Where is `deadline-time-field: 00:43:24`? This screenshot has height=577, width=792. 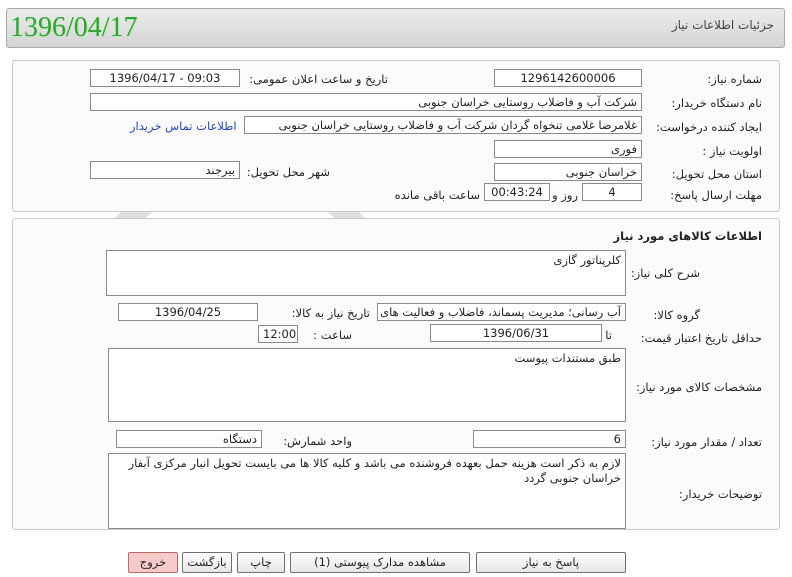
deadline-time-field: 00:43:24 is located at coordinates (517, 192).